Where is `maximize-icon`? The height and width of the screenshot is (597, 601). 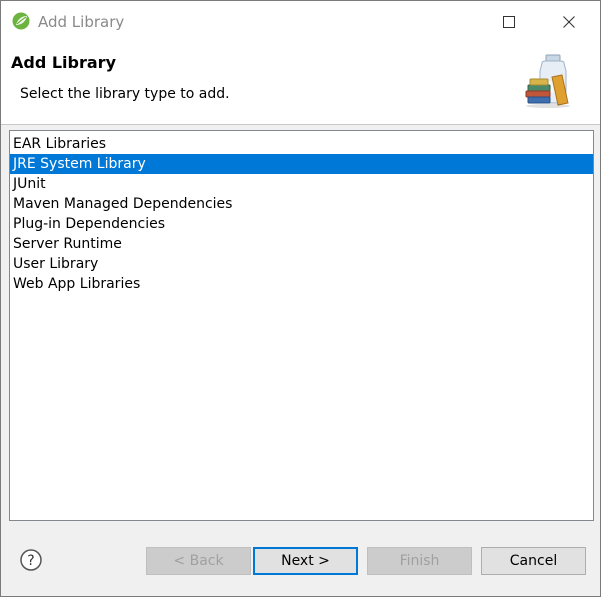 maximize-icon is located at coordinates (509, 22).